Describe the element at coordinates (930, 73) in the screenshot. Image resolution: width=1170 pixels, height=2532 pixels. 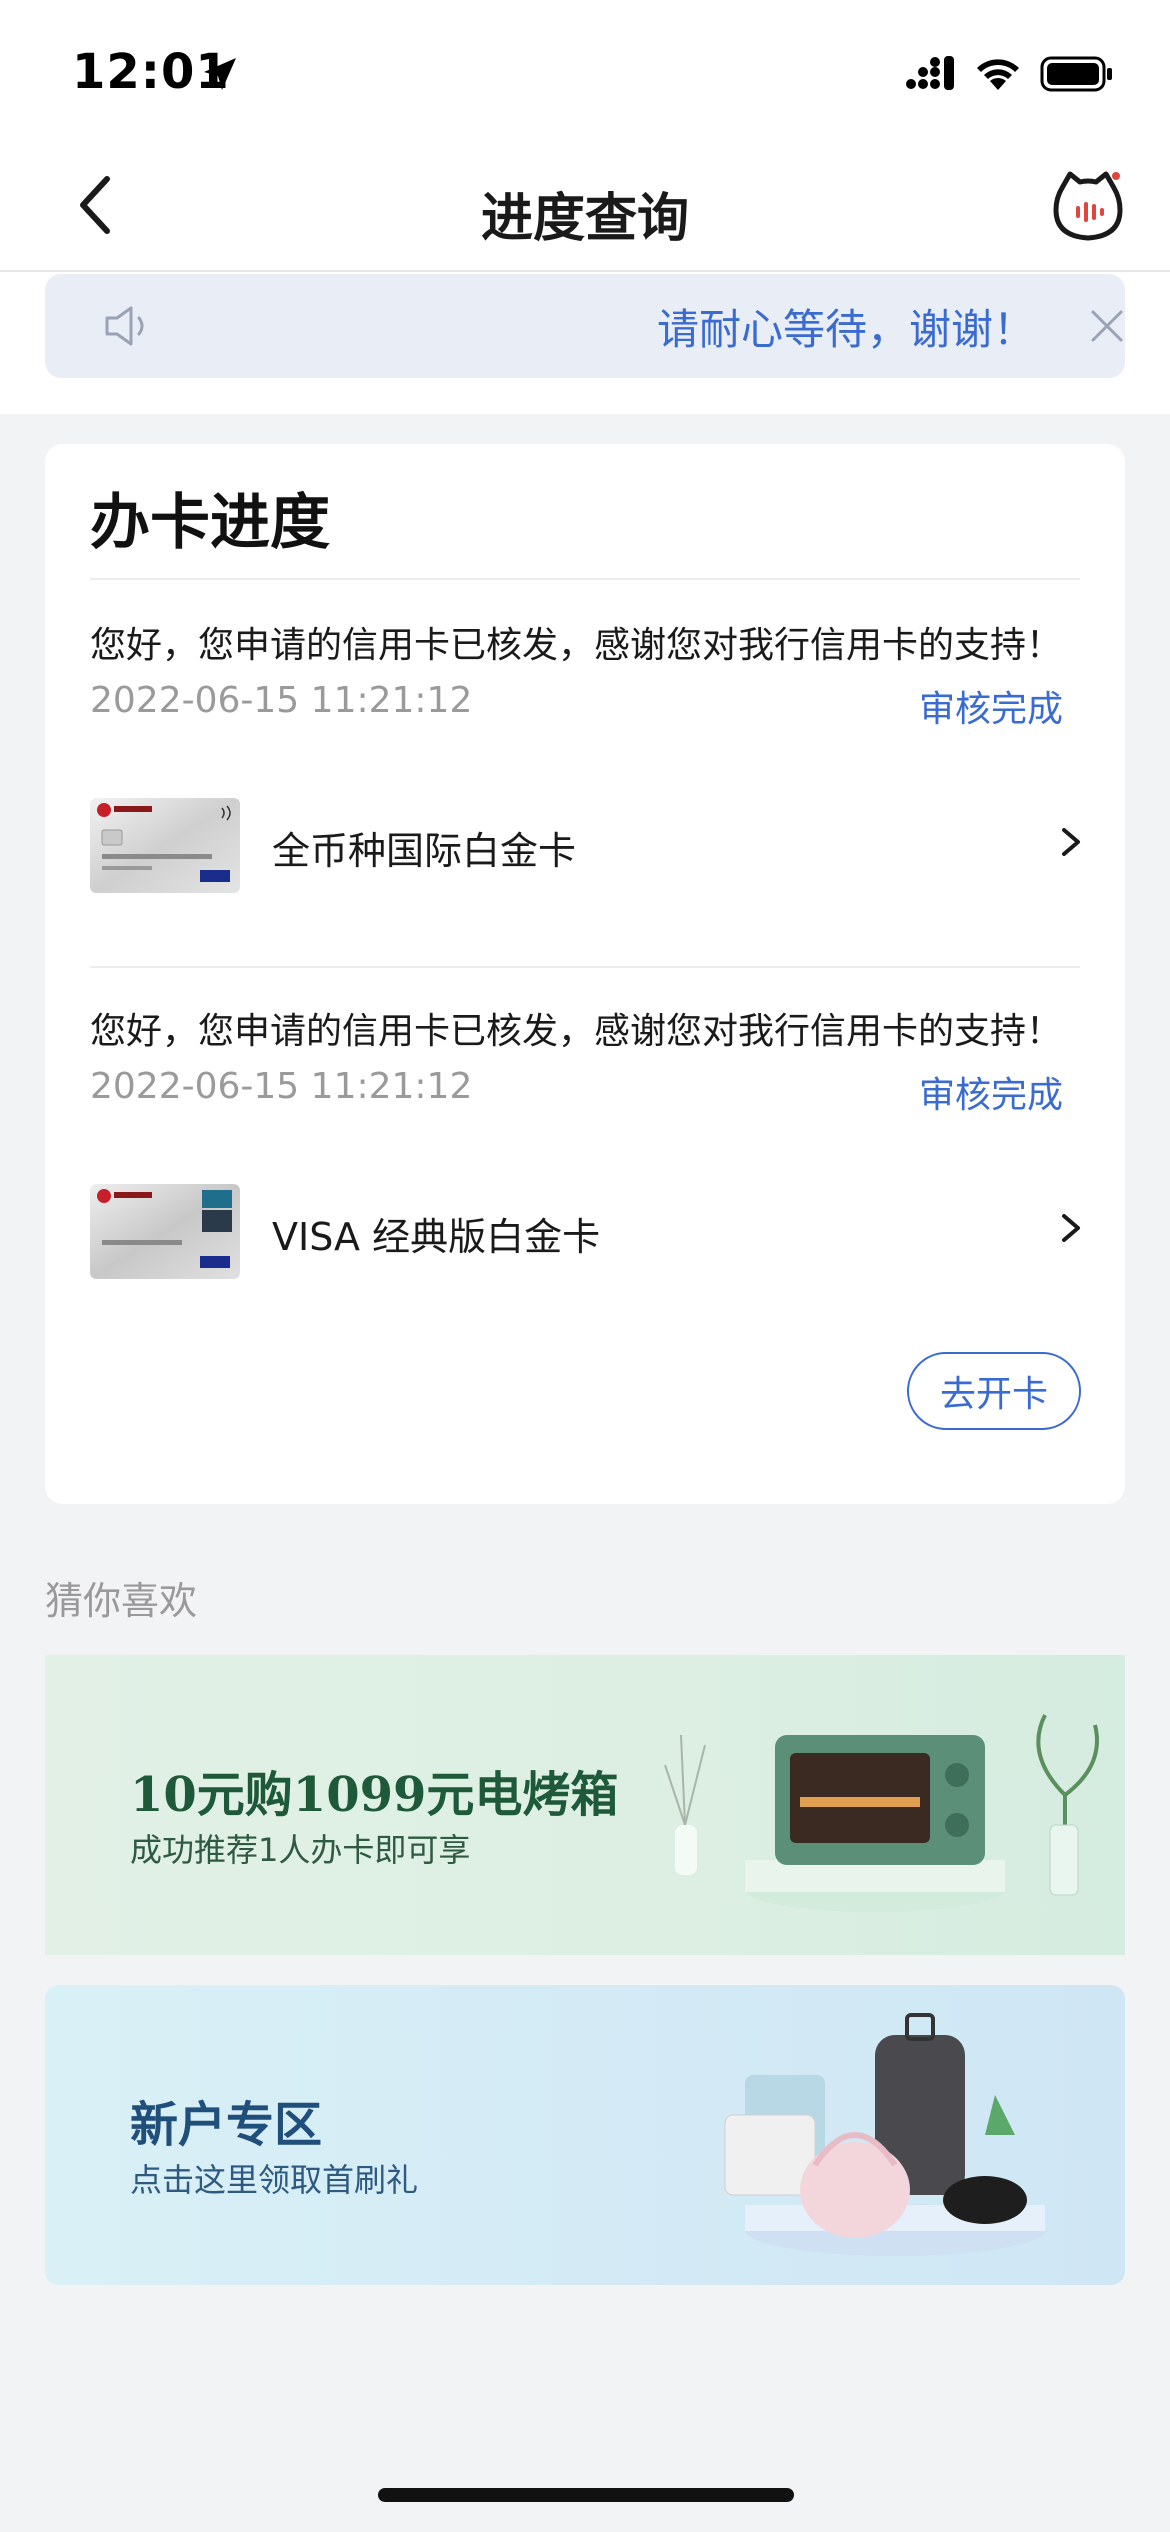
I see `cellular-signal-icon` at that location.